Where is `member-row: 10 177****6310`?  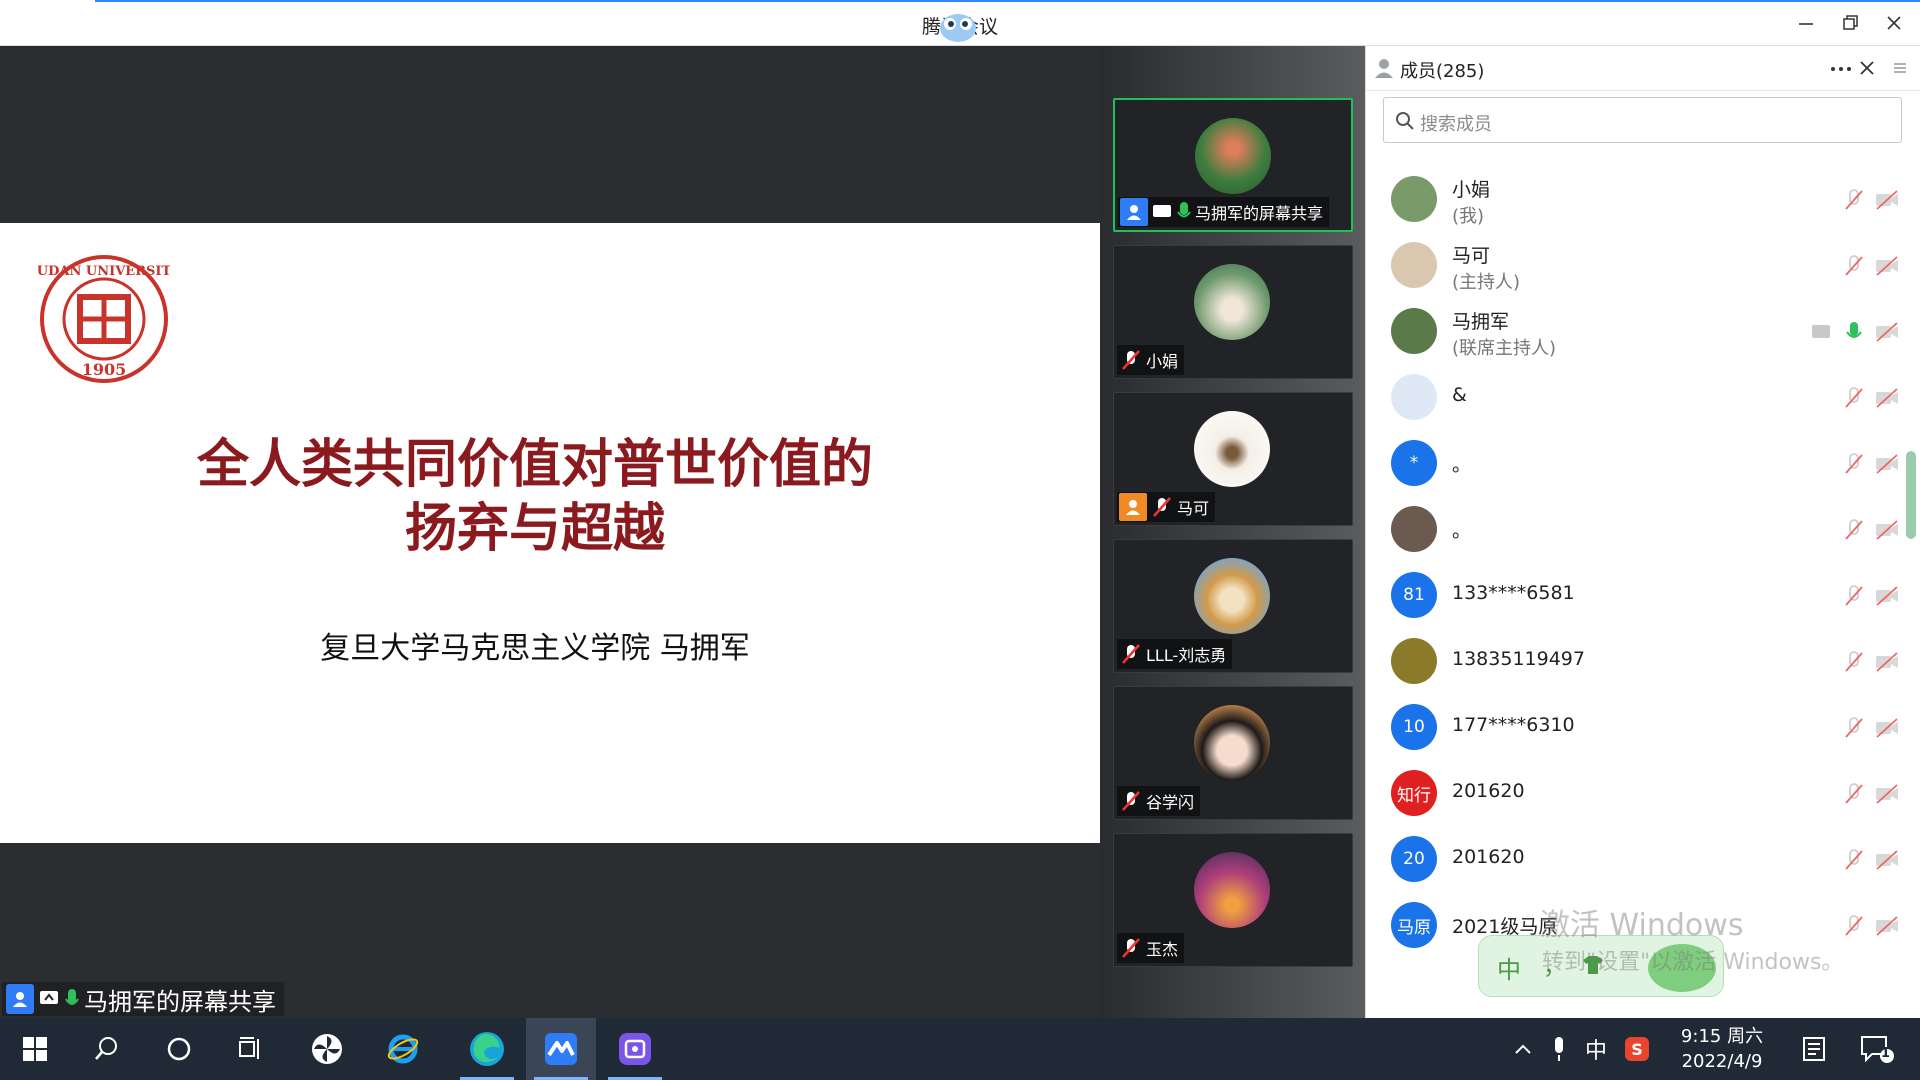
member-row: 10 177****6310 is located at coordinates (1636, 727).